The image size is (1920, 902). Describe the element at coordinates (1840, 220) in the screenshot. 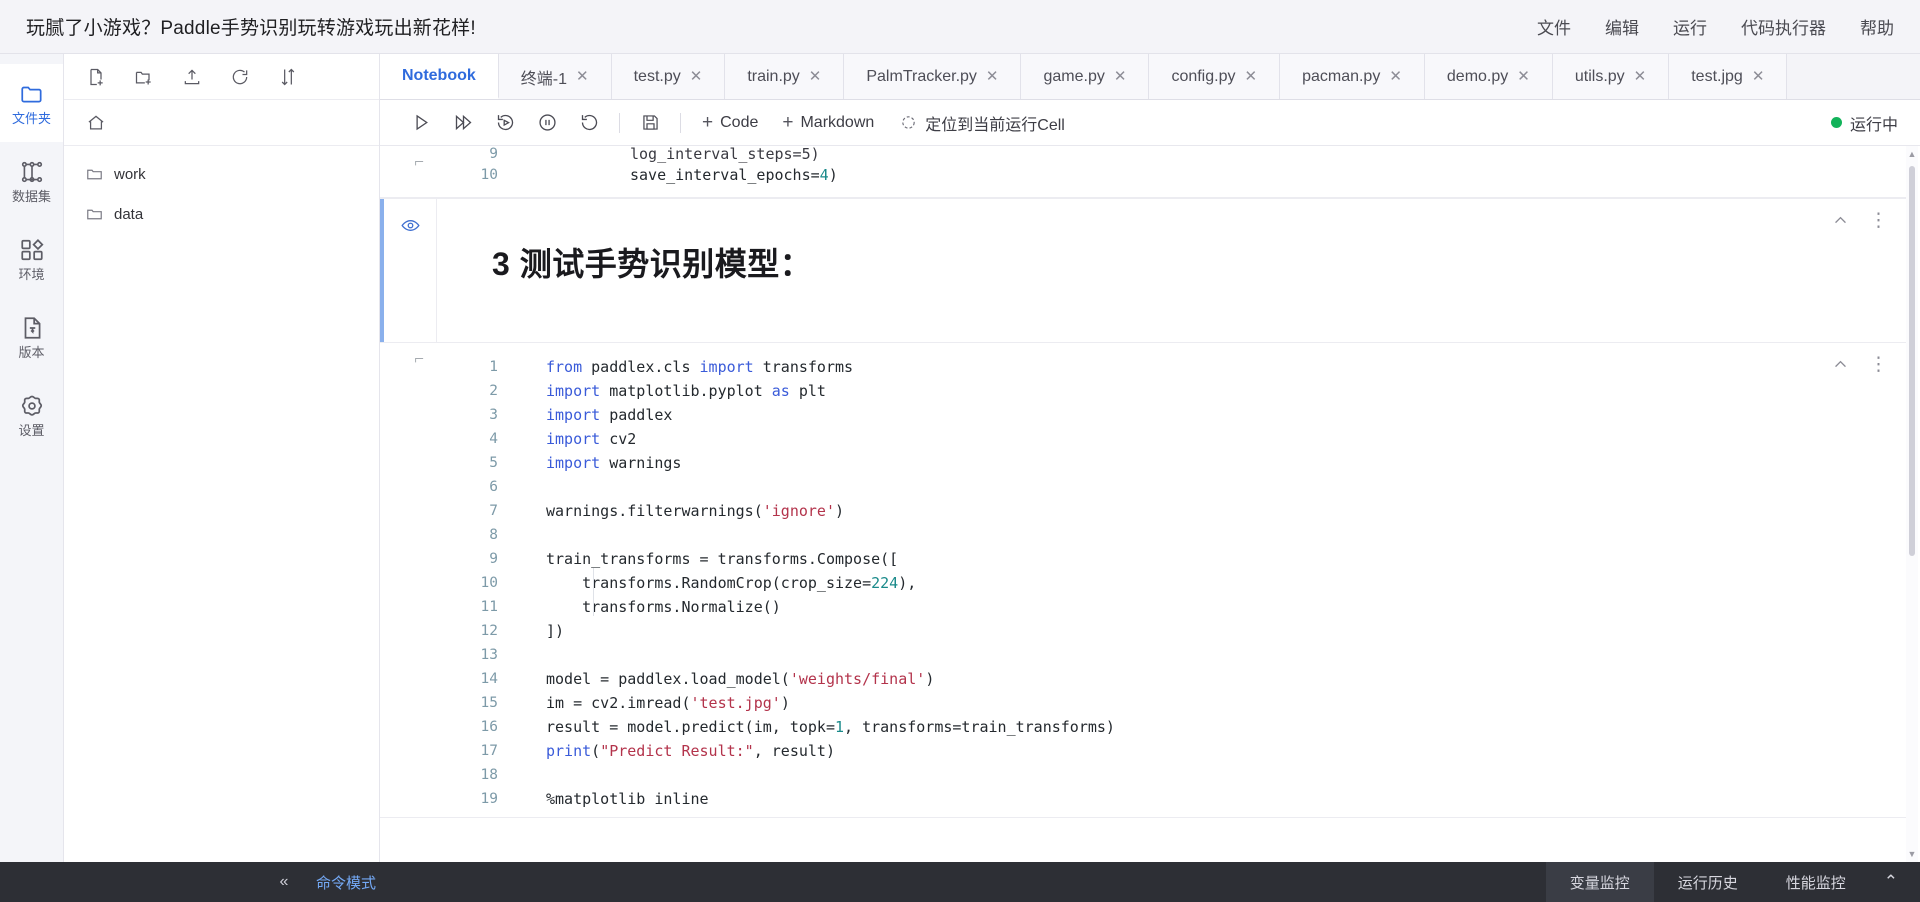

I see `chevron-up-icon` at that location.